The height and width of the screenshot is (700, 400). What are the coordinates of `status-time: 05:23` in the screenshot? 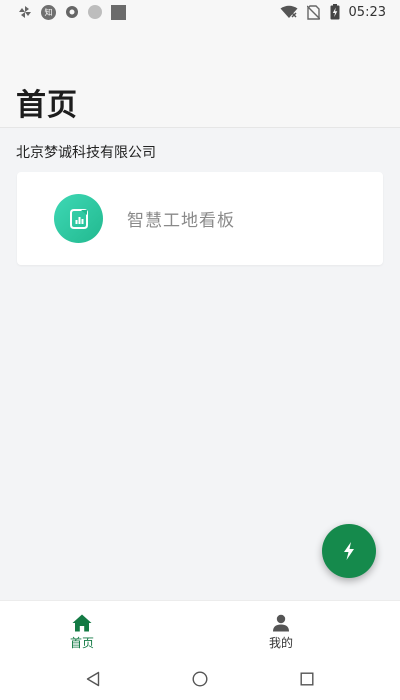 It's located at (367, 12).